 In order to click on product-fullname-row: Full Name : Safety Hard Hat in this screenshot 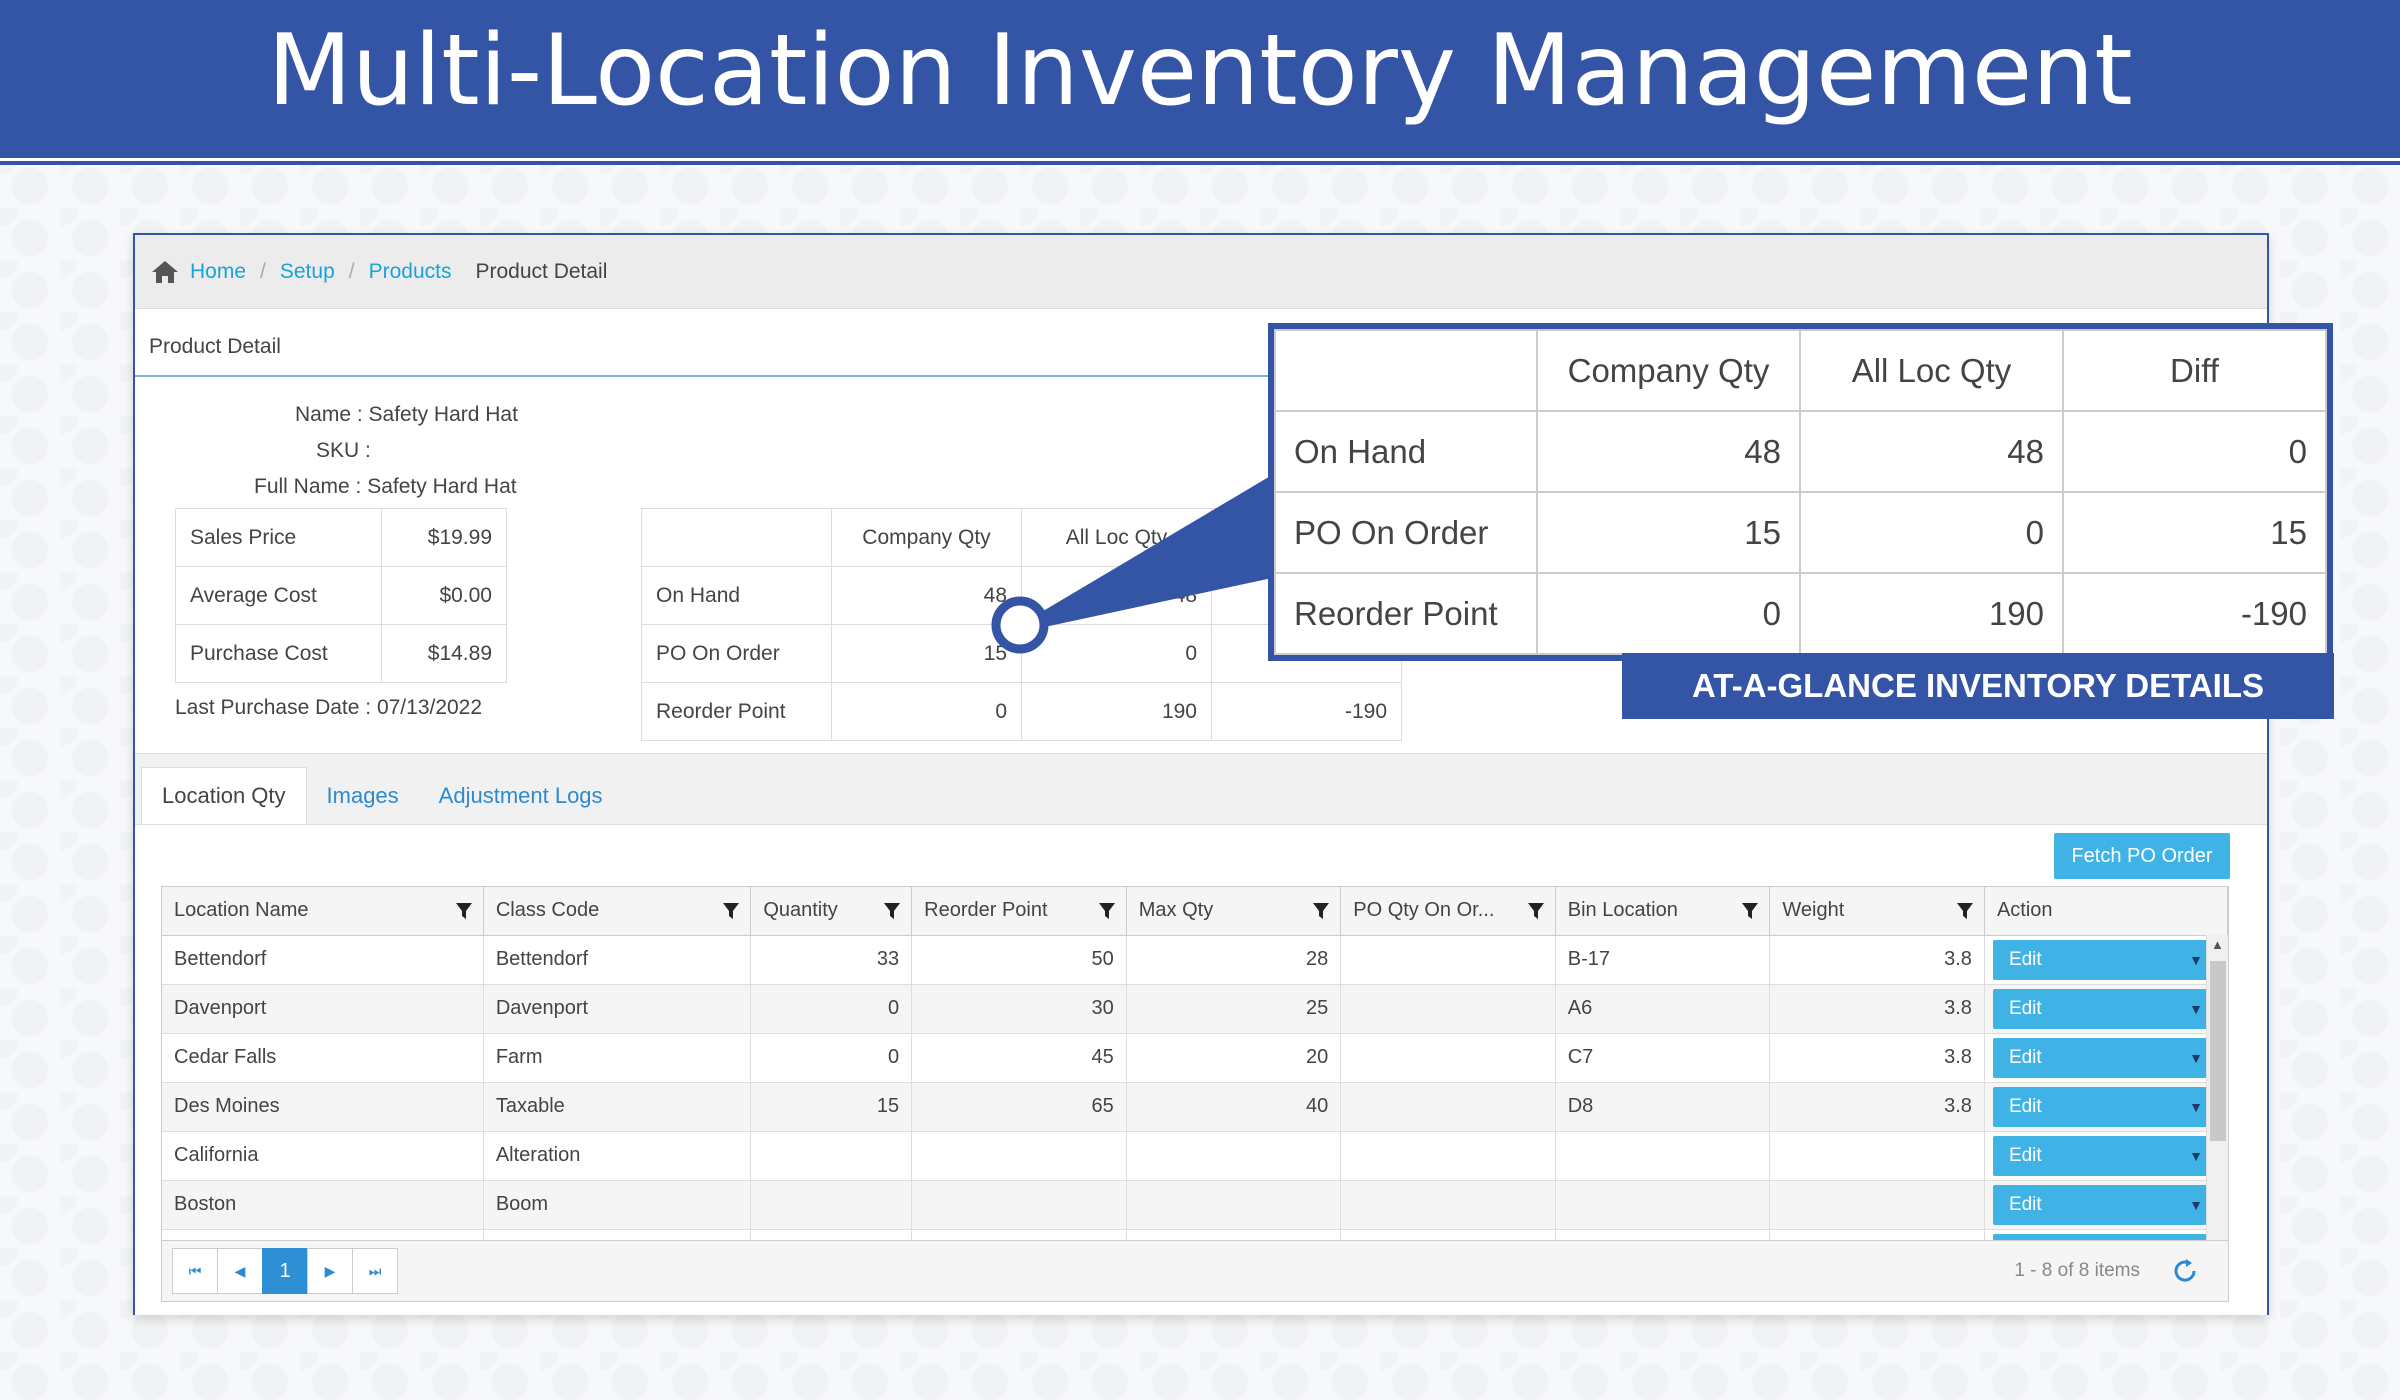, I will do `click(385, 487)`.